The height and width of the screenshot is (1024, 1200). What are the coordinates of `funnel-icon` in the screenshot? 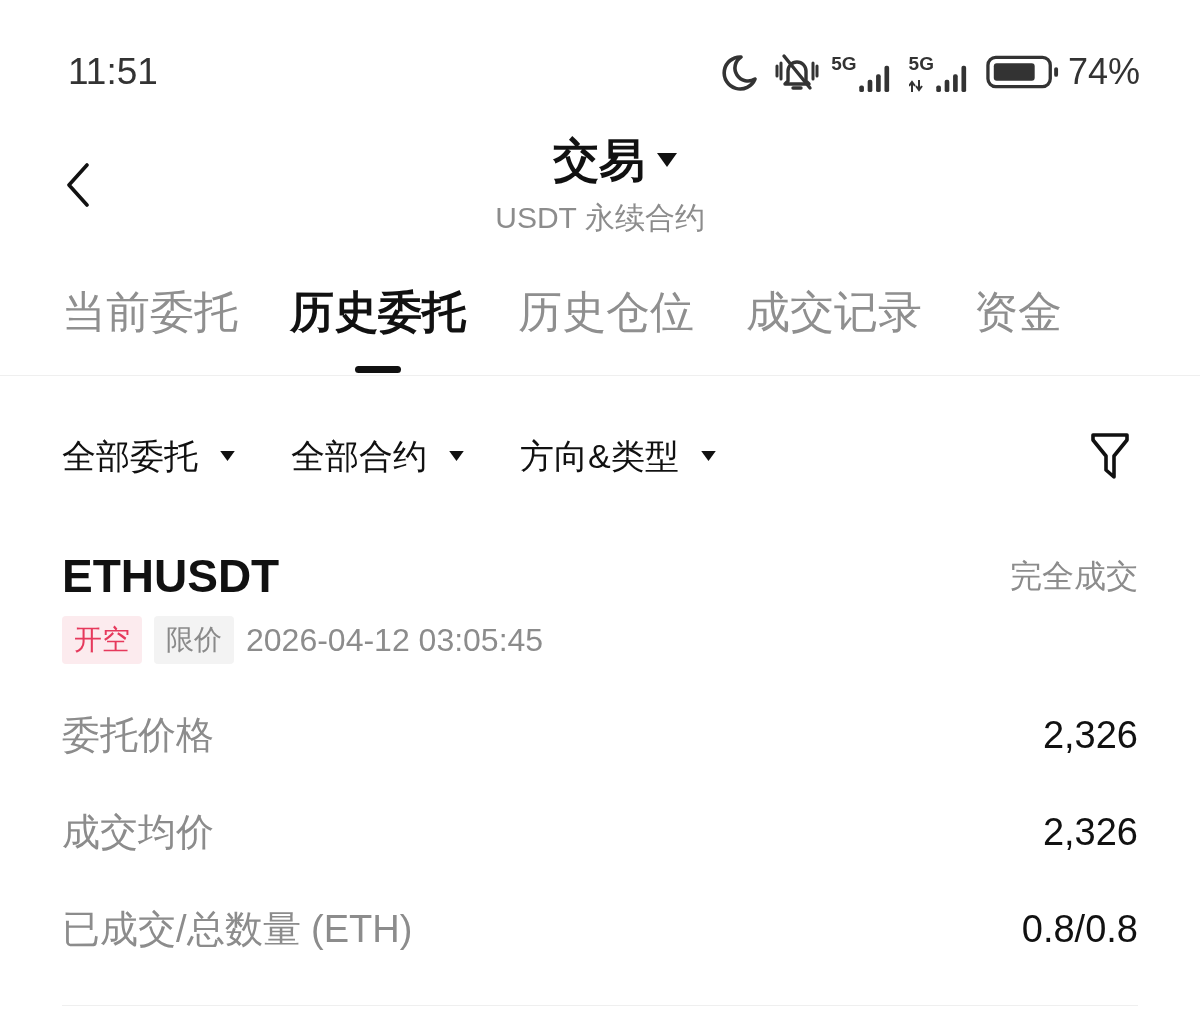 It's located at (1110, 456).